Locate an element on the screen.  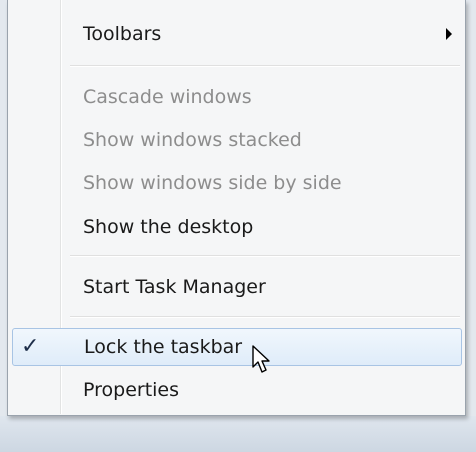
menu-item-start-task-manager: Start Task Manager is located at coordinates (237, 287).